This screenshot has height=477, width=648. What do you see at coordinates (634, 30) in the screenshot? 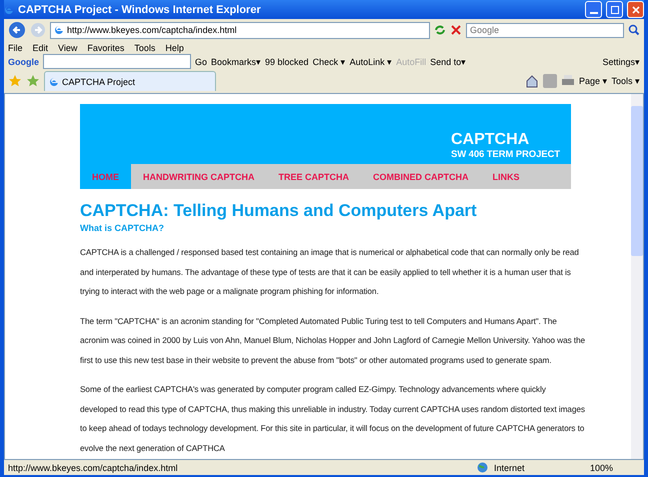
I see `search-icon` at bounding box center [634, 30].